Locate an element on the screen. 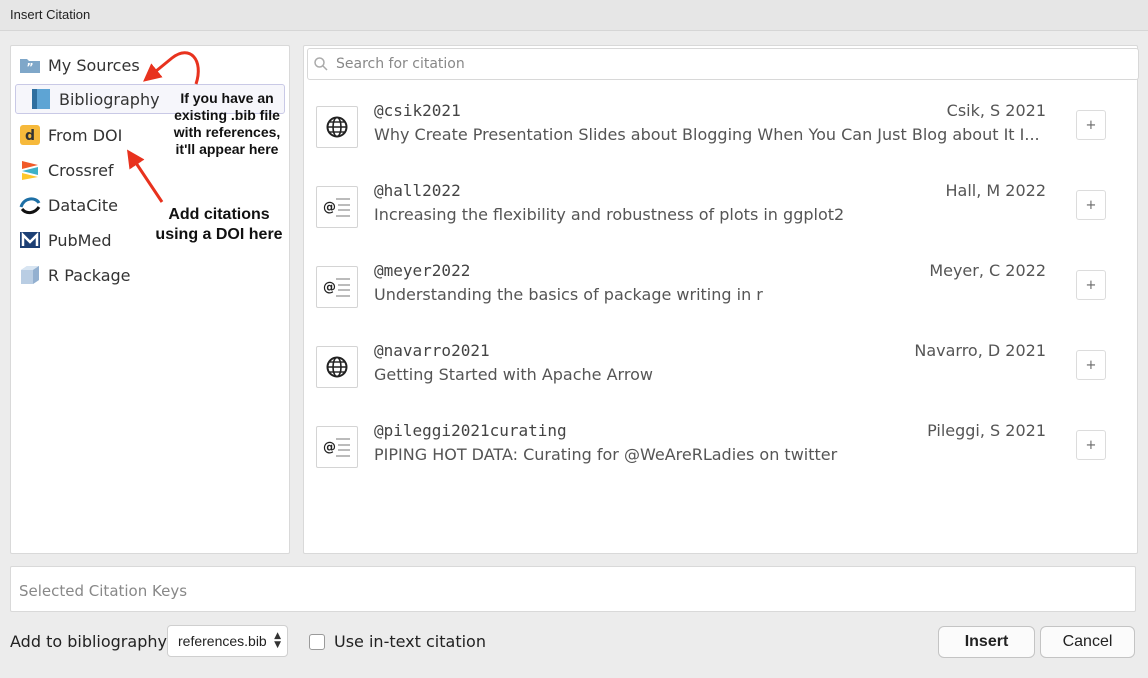  book-icon is located at coordinates (41, 99).